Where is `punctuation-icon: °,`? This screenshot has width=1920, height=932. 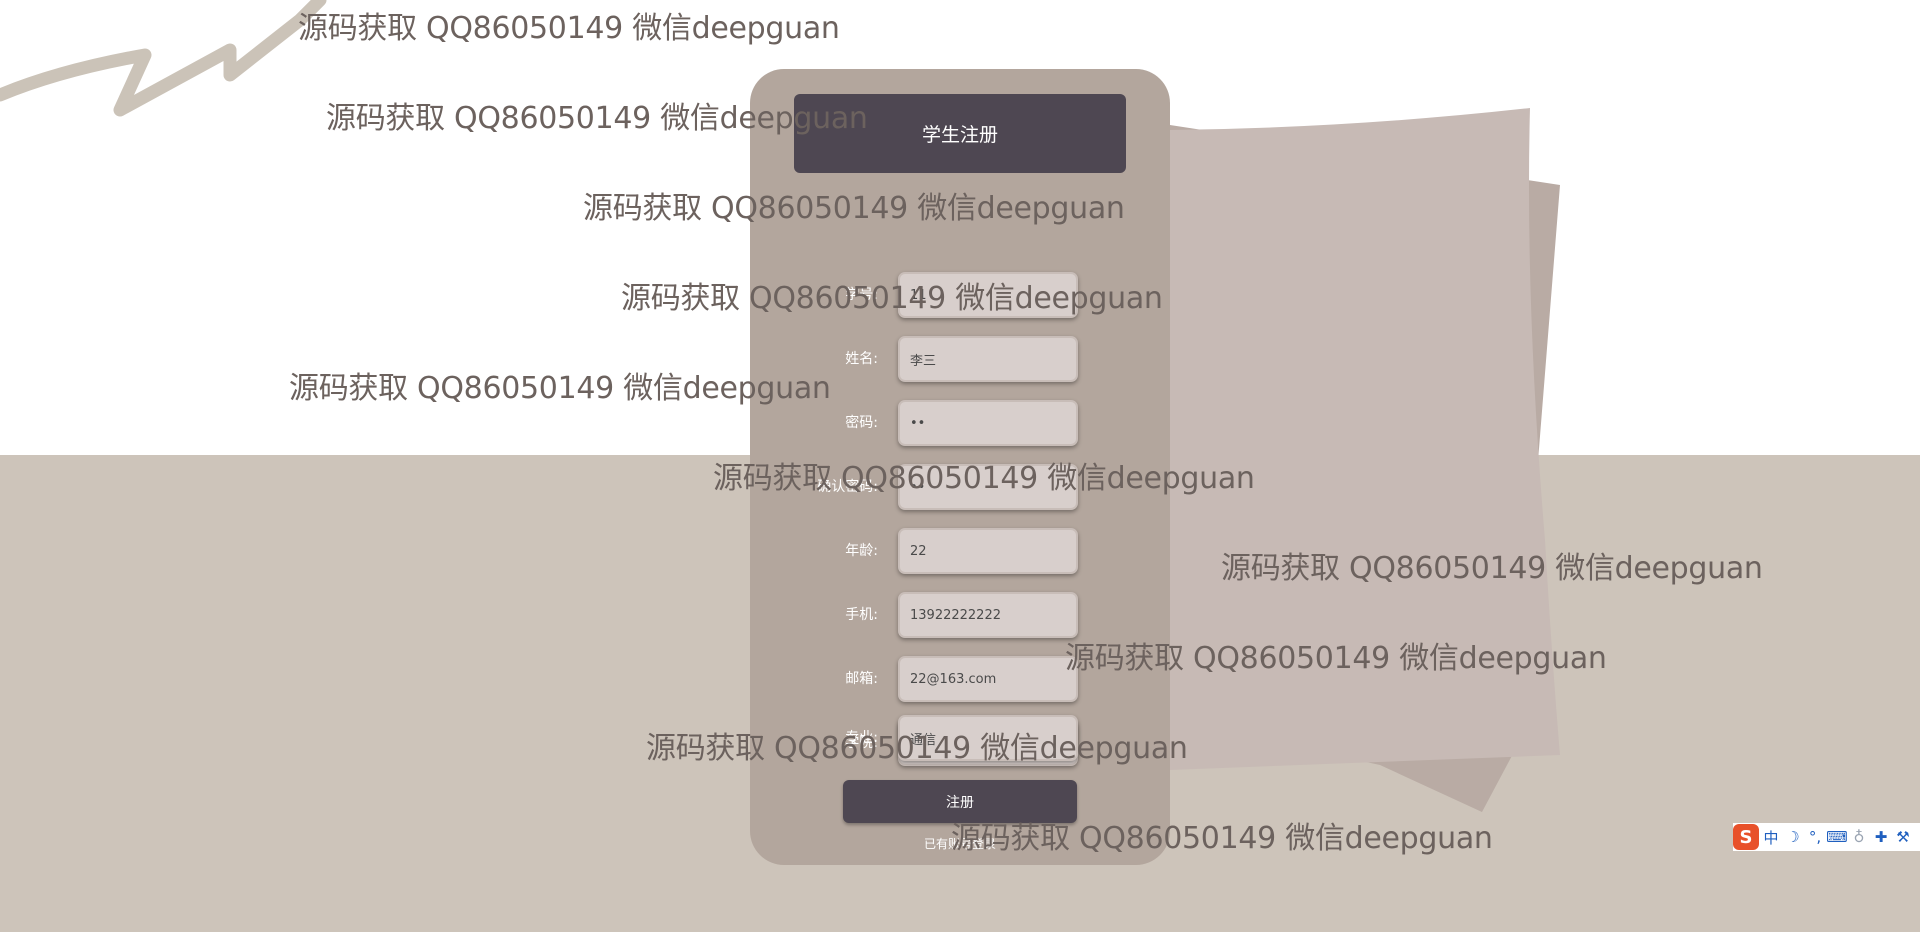 punctuation-icon: °, is located at coordinates (1815, 837).